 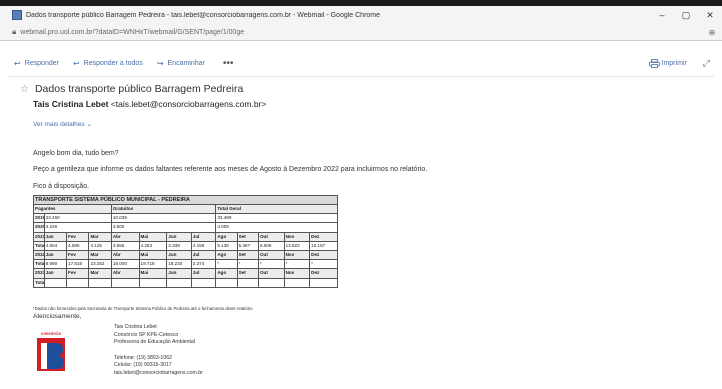 What do you see at coordinates (24, 89) in the screenshot?
I see `star-icon: ☆` at bounding box center [24, 89].